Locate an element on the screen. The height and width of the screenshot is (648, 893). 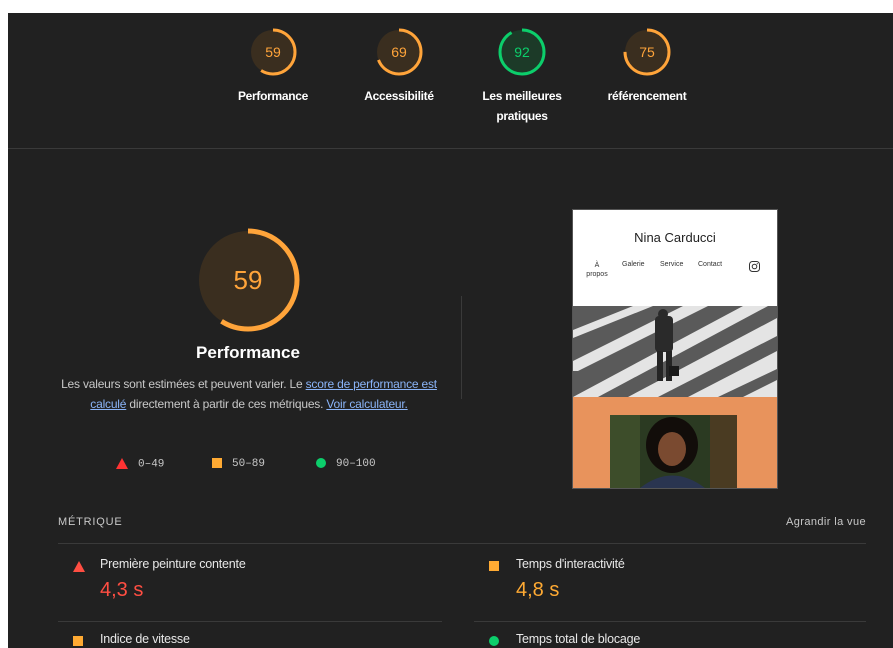
performance-score: 59 is located at coordinates (248, 280).